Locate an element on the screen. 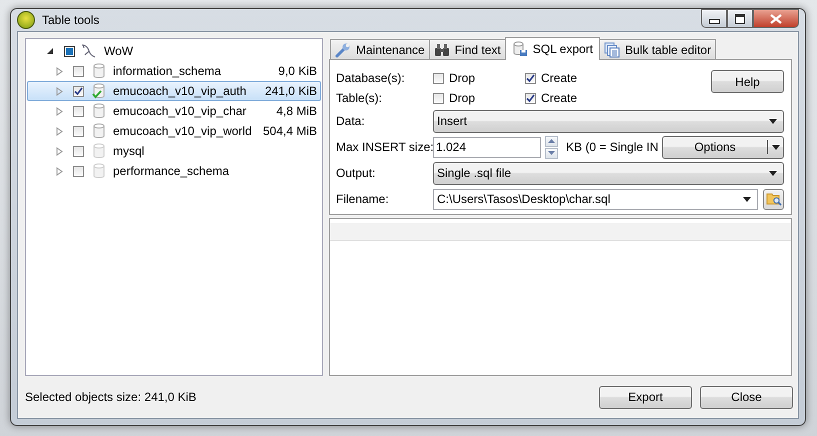 This screenshot has height=436, width=817. size-text: 504,4 MiB is located at coordinates (290, 131).